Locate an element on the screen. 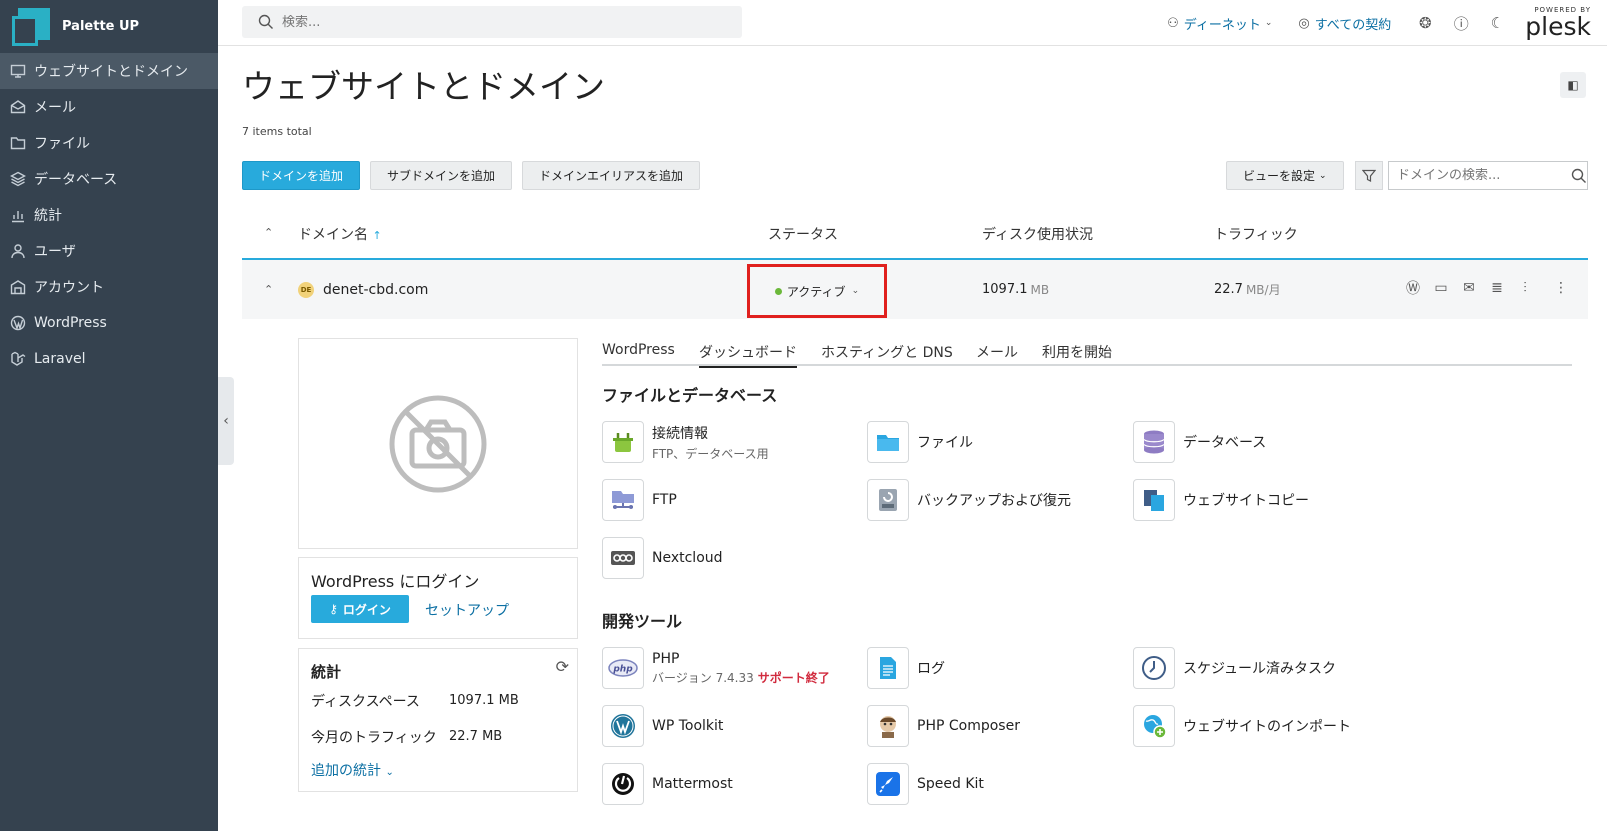 The width and height of the screenshot is (1607, 831). domain-search is located at coordinates (1488, 175).